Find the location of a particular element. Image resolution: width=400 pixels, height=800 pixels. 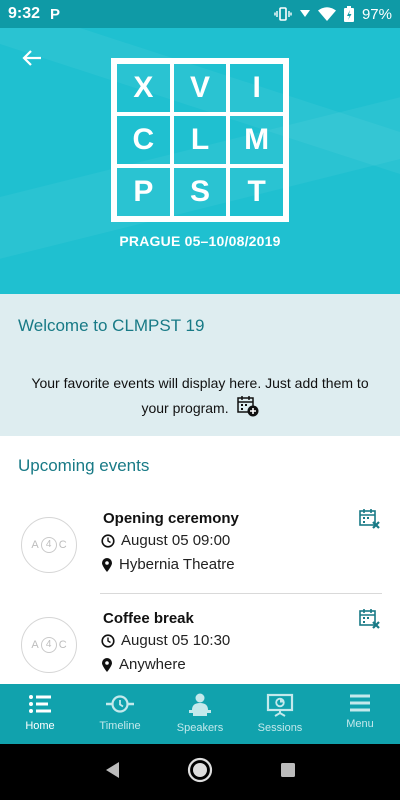

nav-sessions-label: Sessions is located at coordinates (280, 728).